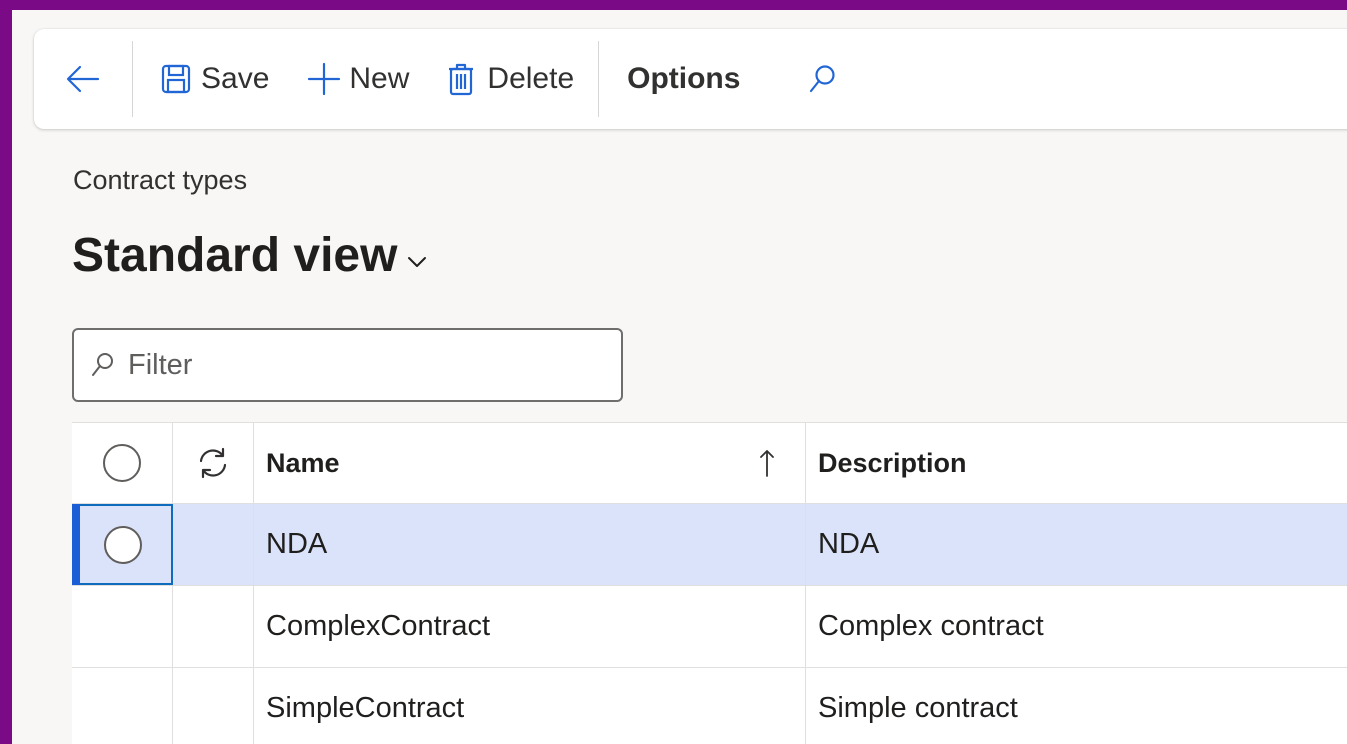 The width and height of the screenshot is (1347, 744). What do you see at coordinates (530, 706) in the screenshot?
I see `name-cell: SimpleContract` at bounding box center [530, 706].